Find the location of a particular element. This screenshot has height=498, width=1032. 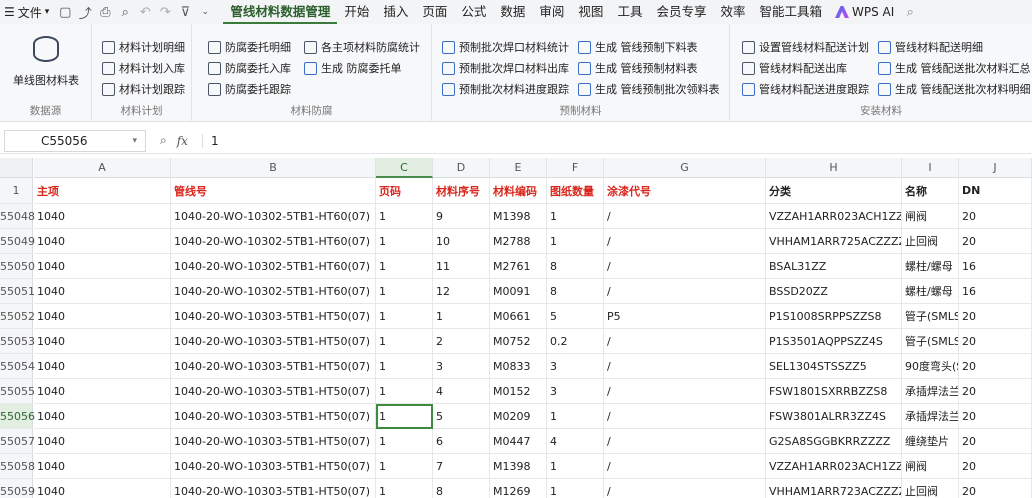

search-icon: ⌕ is located at coordinates (910, 12).